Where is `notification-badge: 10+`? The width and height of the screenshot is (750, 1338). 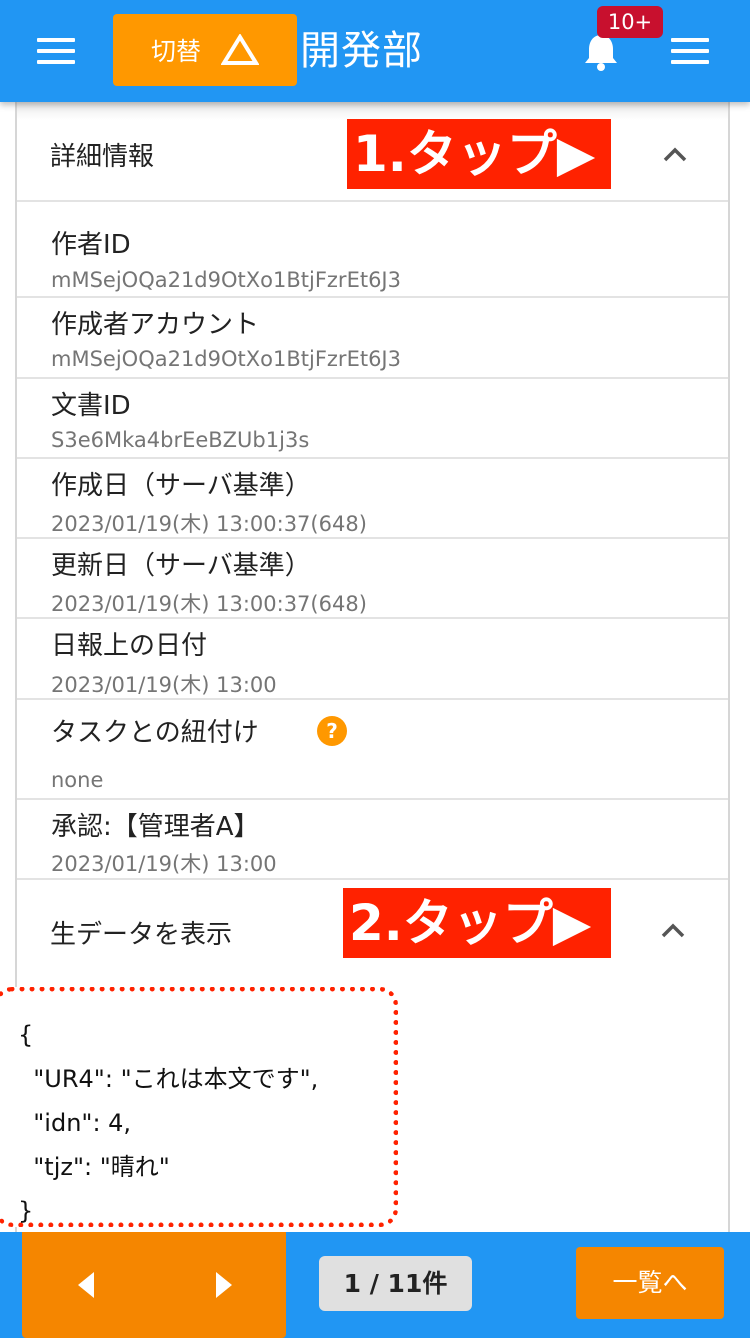
notification-badge: 10+ is located at coordinates (630, 22).